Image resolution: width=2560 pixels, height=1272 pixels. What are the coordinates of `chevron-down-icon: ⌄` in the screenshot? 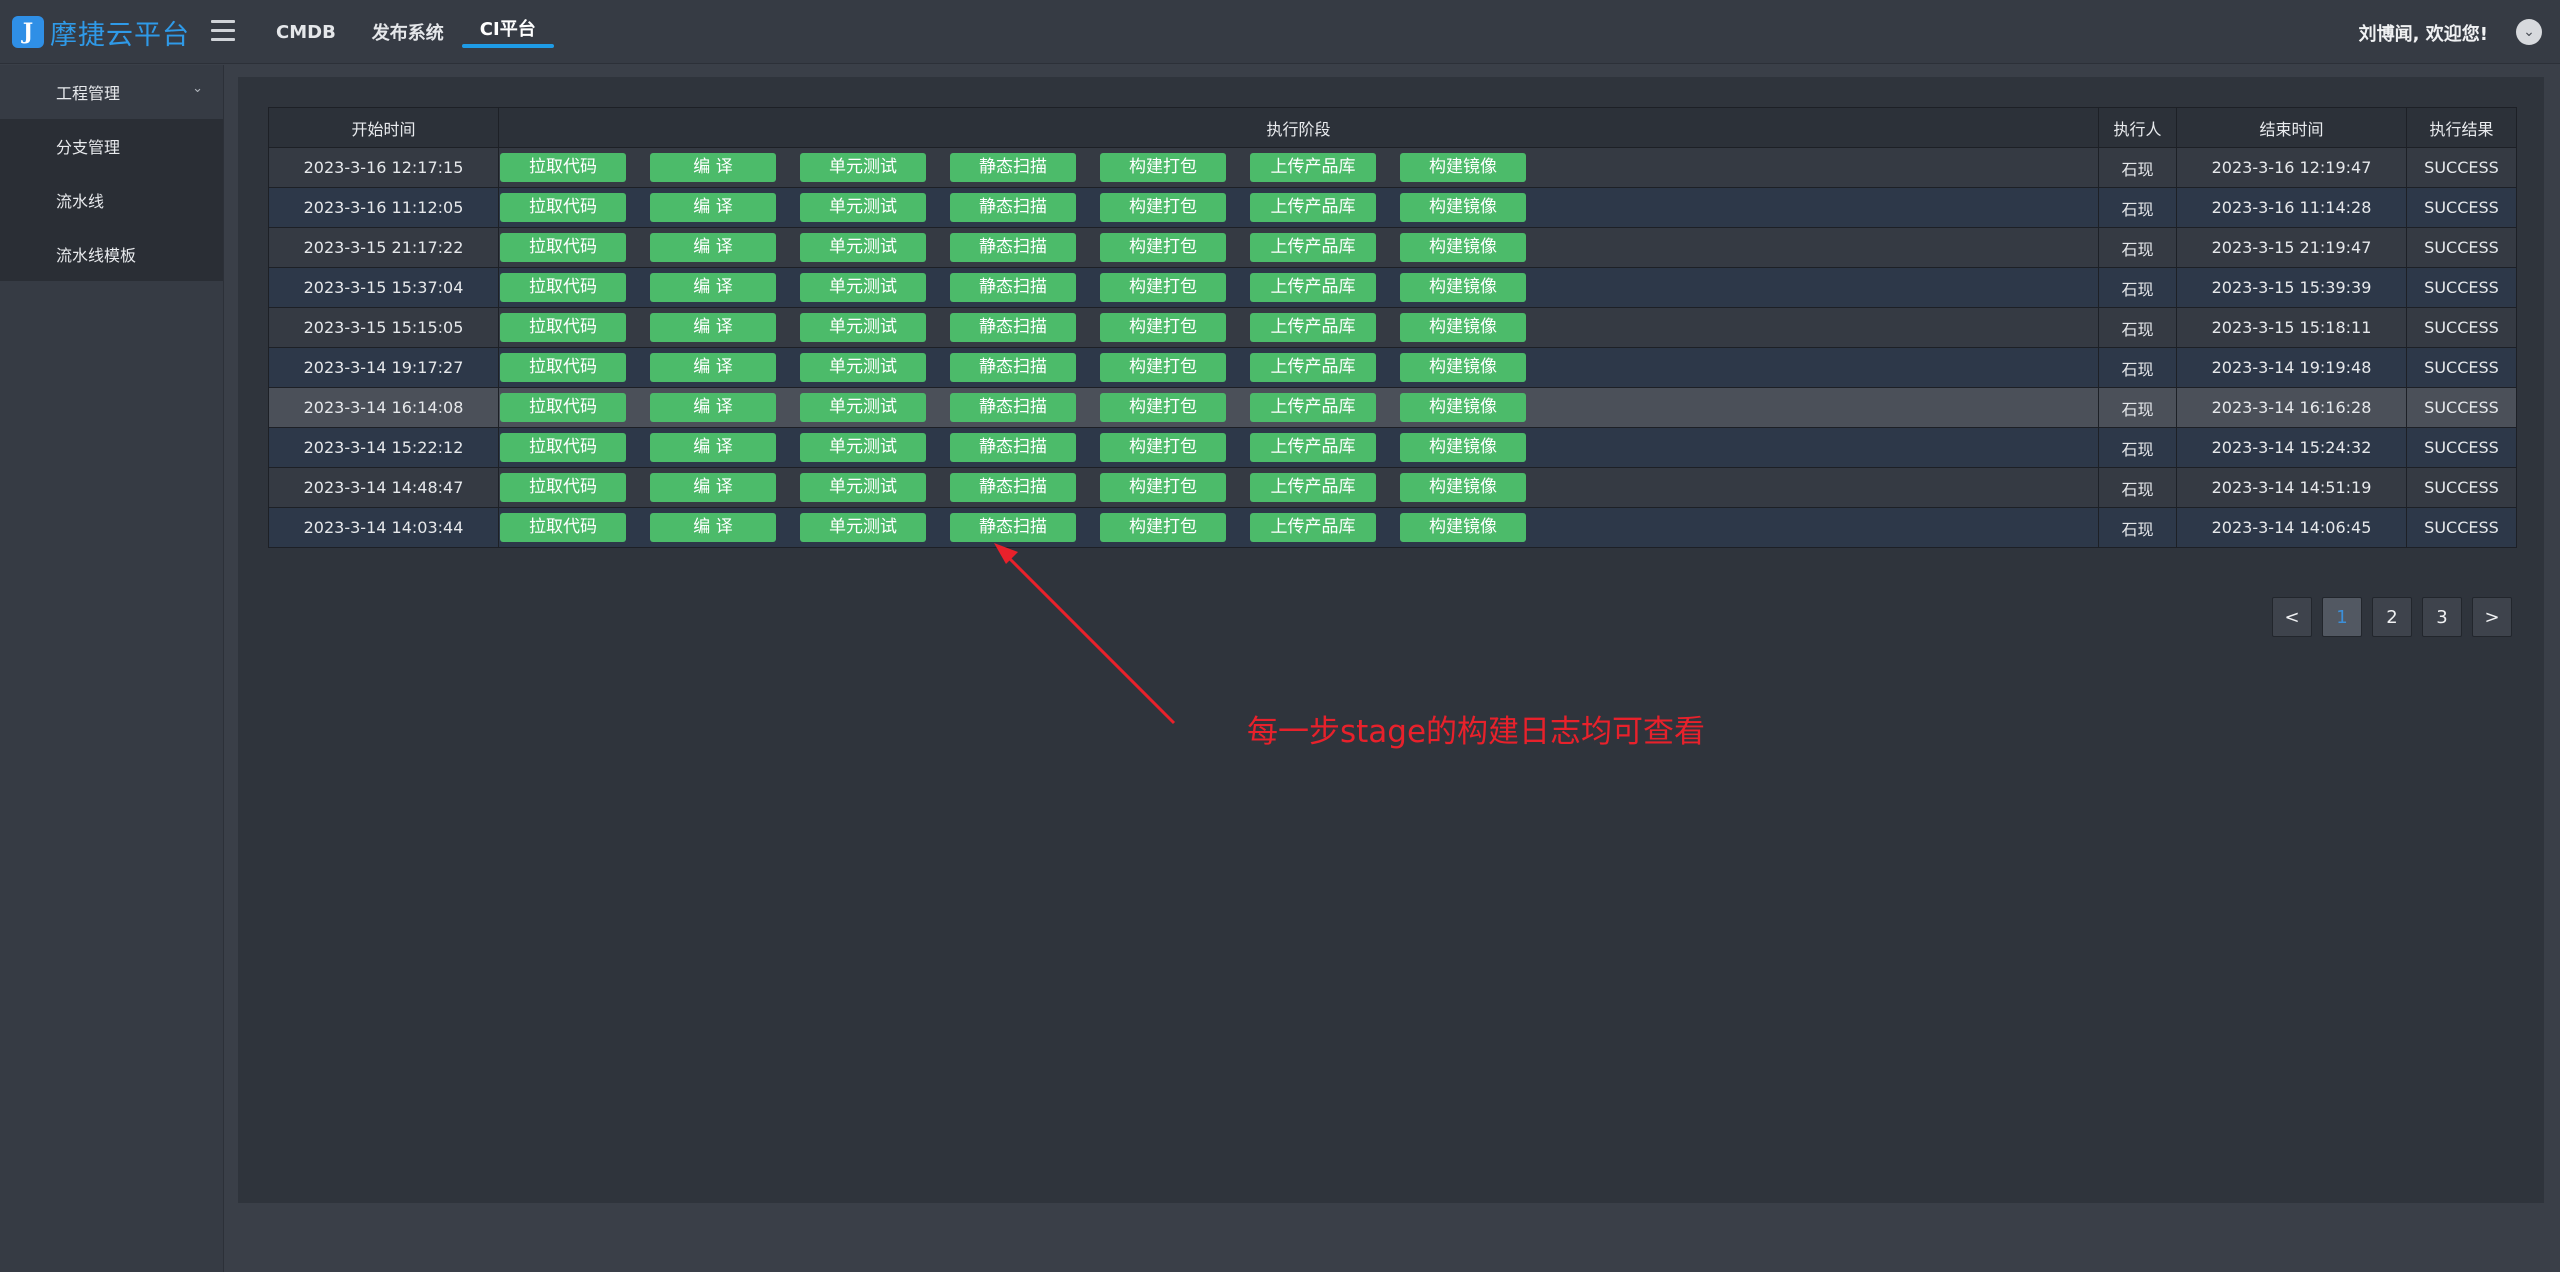 It's located at (2529, 32).